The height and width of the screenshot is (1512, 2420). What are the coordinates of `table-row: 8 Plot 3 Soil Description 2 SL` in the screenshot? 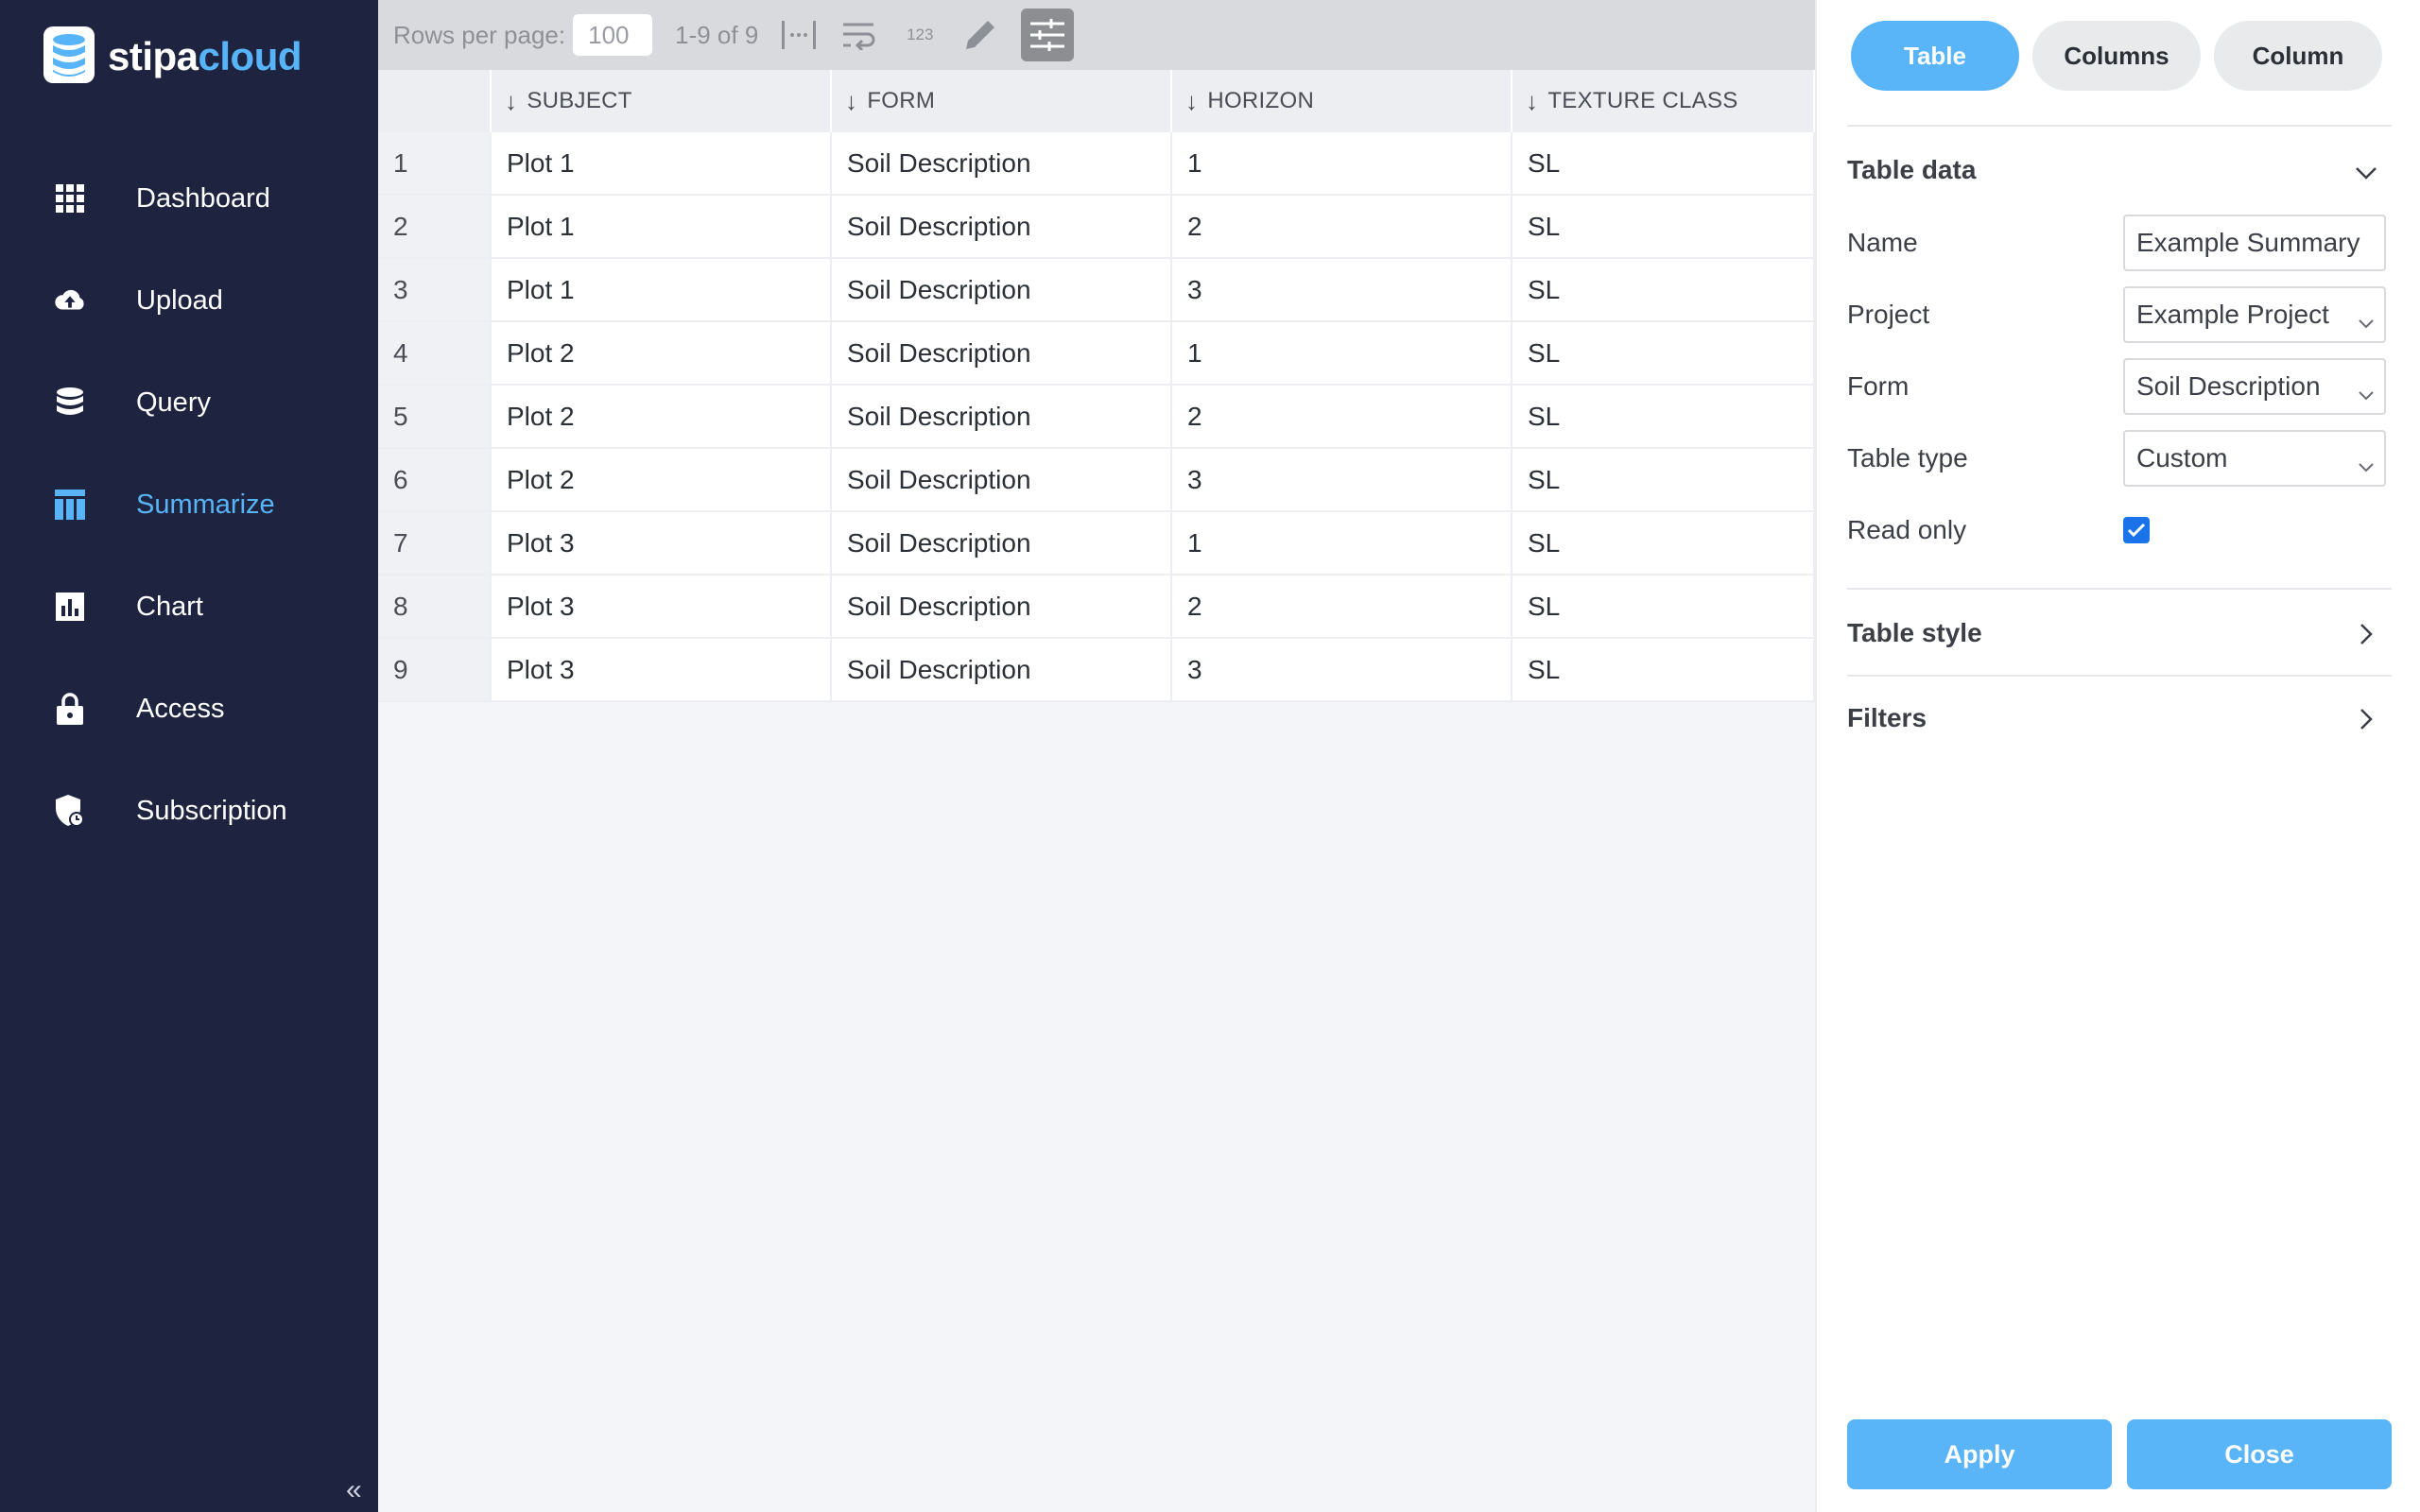 It's located at (1096, 607).